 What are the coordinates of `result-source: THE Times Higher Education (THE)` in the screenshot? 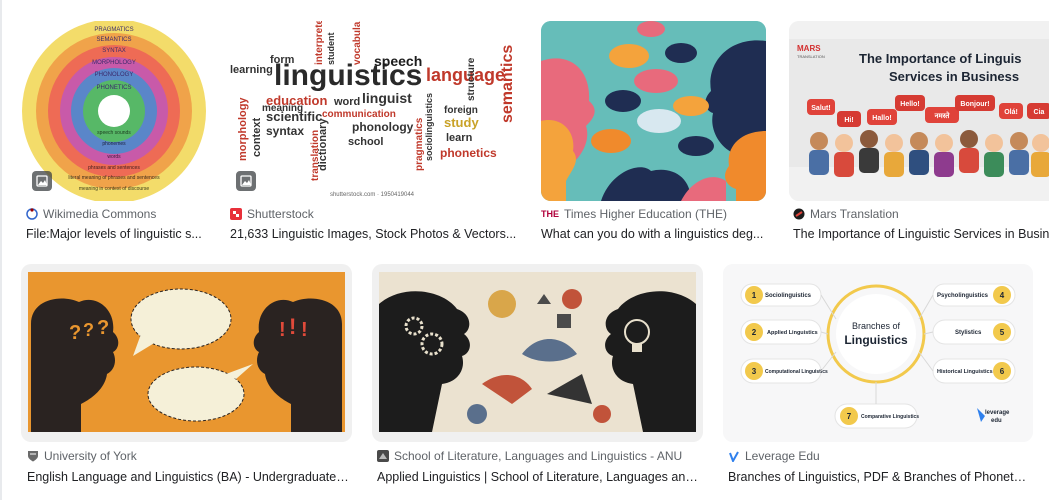 It's located at (634, 214).